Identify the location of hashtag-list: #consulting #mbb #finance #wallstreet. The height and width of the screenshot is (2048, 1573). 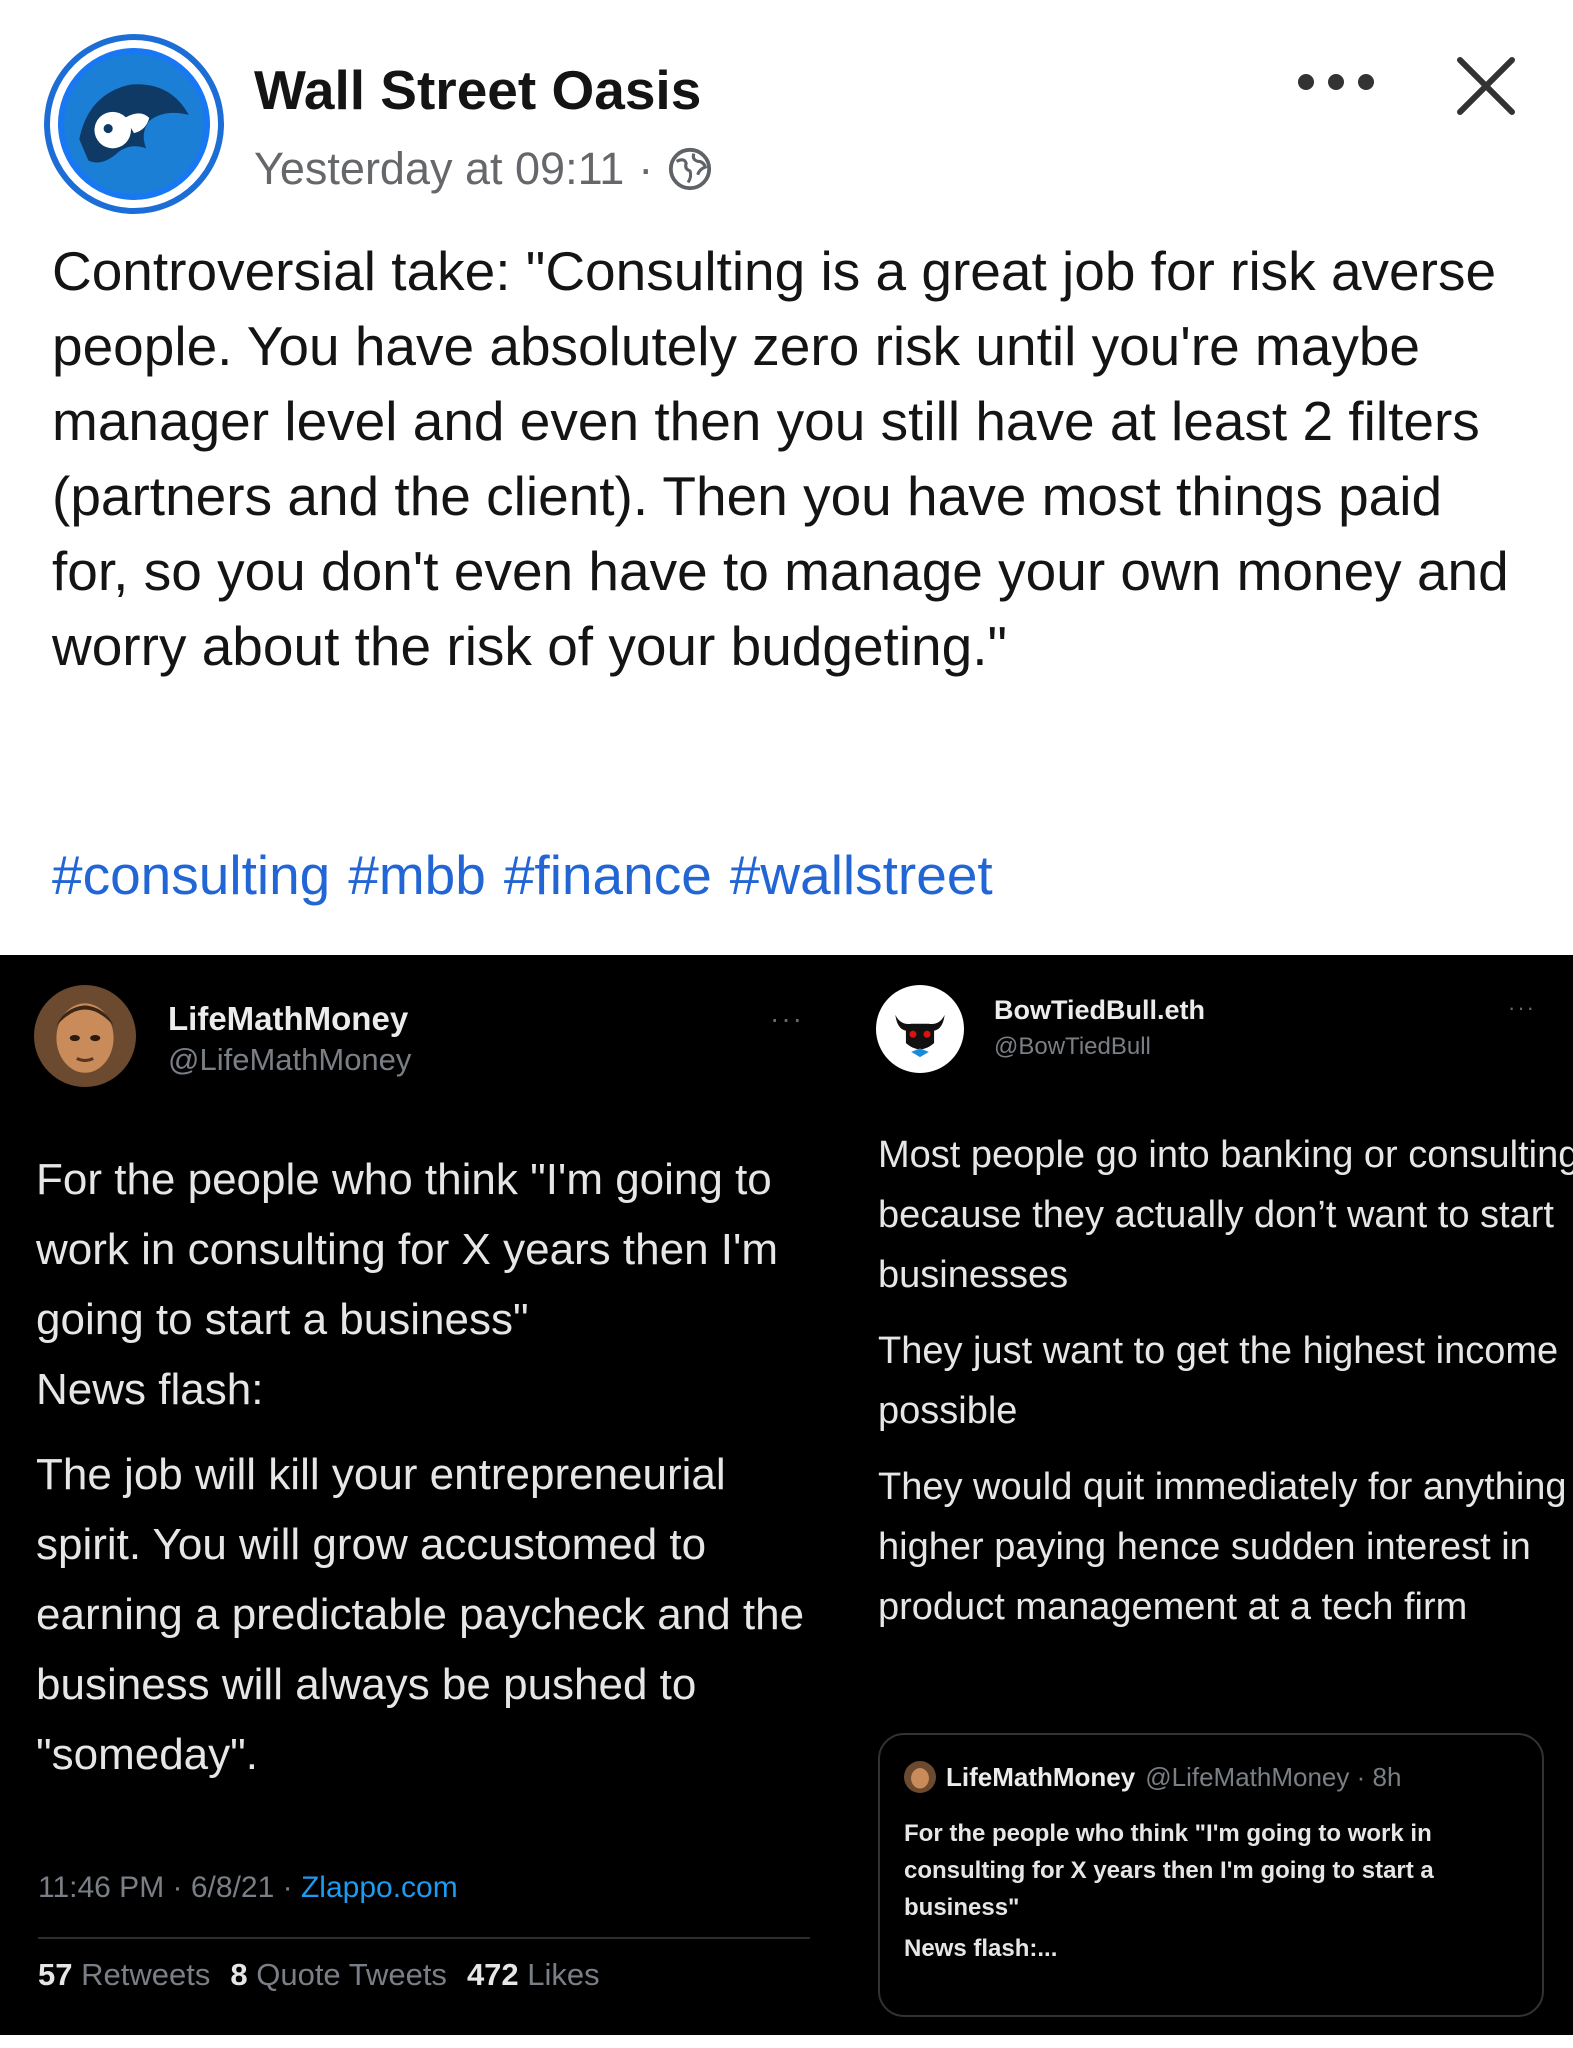
(522, 875).